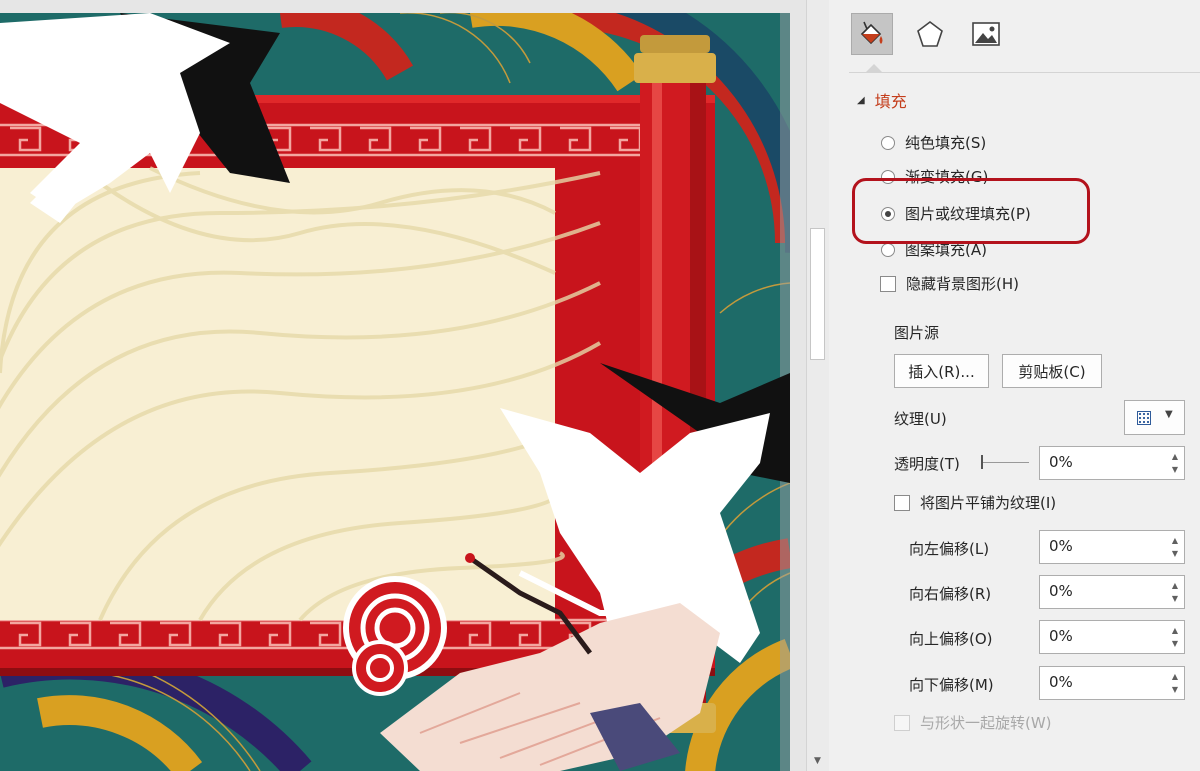 The image size is (1200, 771). I want to click on checkbox-label: 与形状一起旋转(W), so click(986, 723).